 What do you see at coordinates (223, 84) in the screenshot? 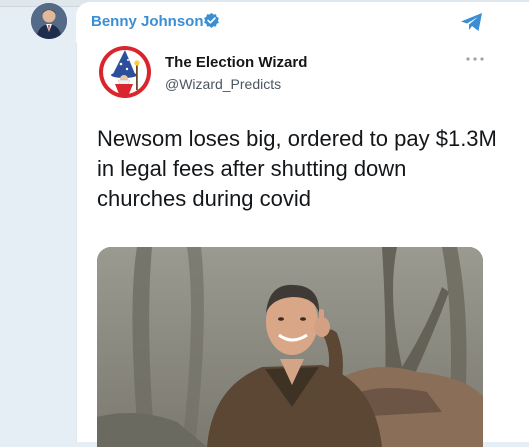
I see `tweet-author-handle: @Wizard_Predicts` at bounding box center [223, 84].